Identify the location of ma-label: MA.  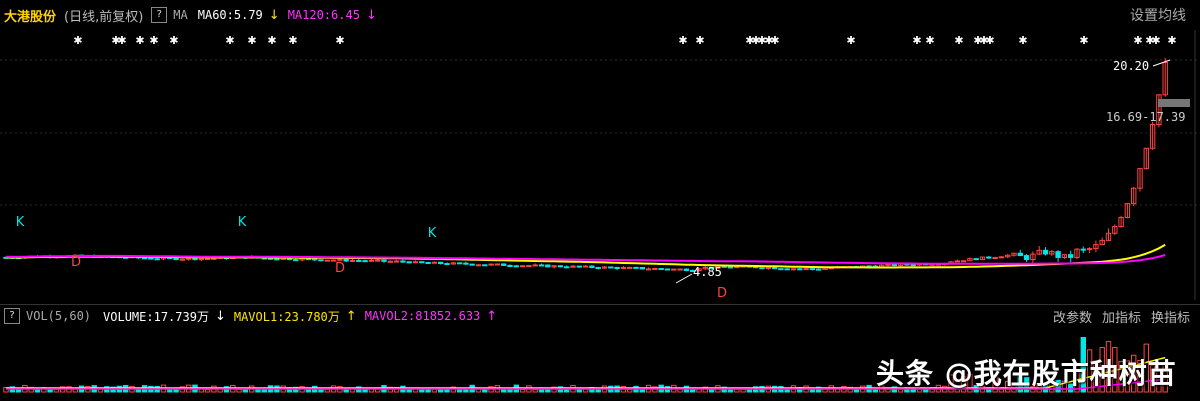
(180, 15).